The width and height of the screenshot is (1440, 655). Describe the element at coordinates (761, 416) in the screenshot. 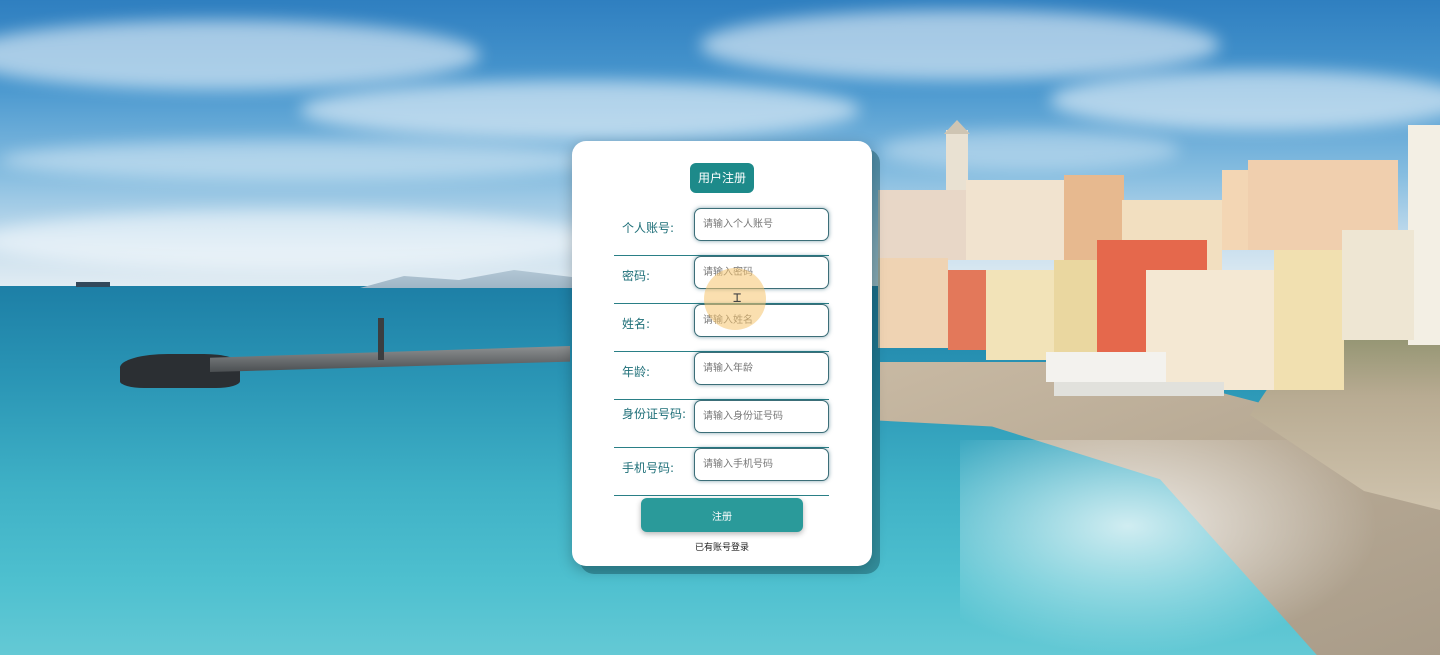

I see `id-number-input` at that location.